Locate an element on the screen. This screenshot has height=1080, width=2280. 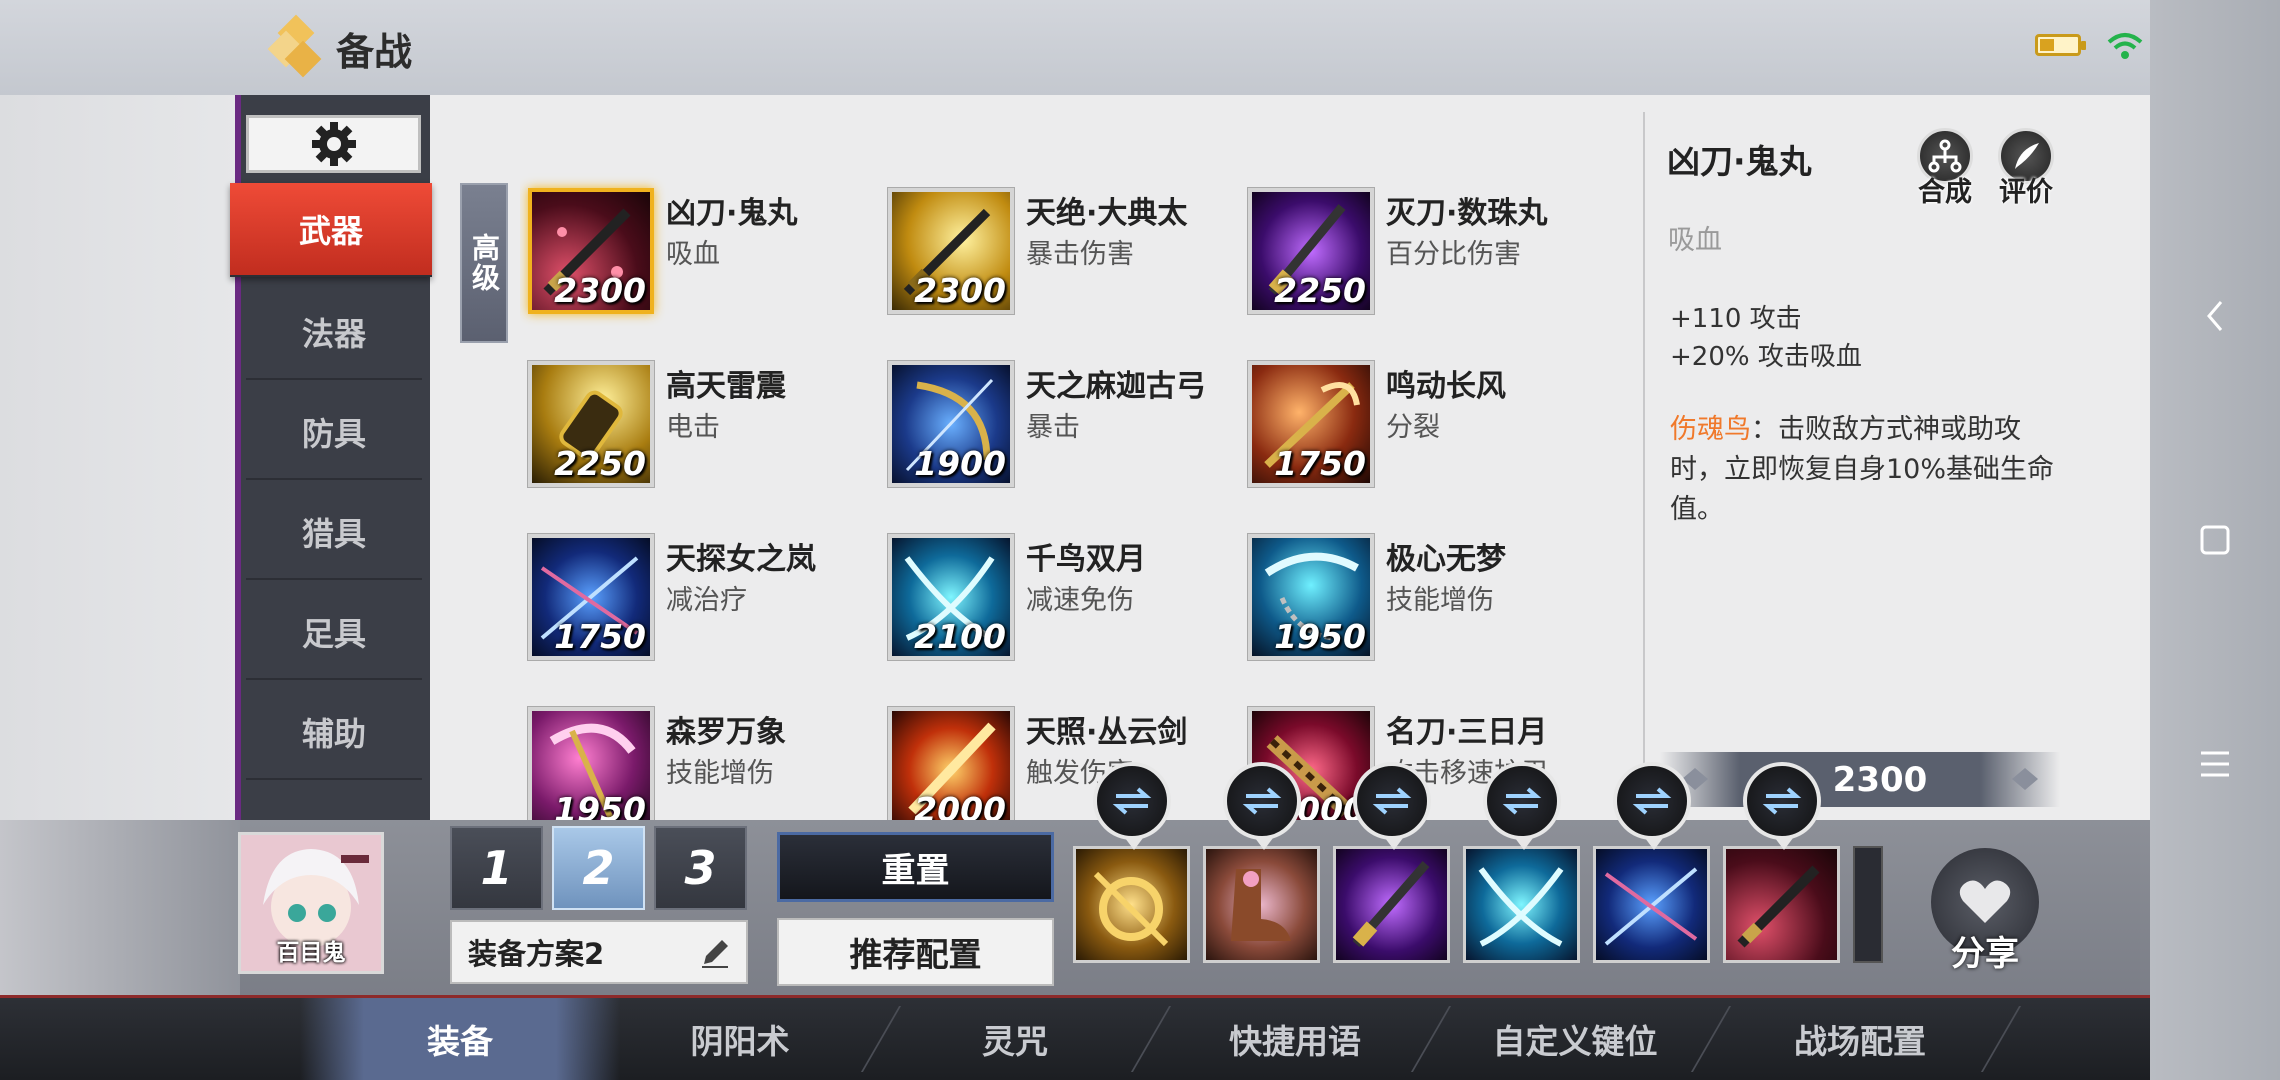
item-name: 天照·丛云剑 is located at coordinates (1107, 732).